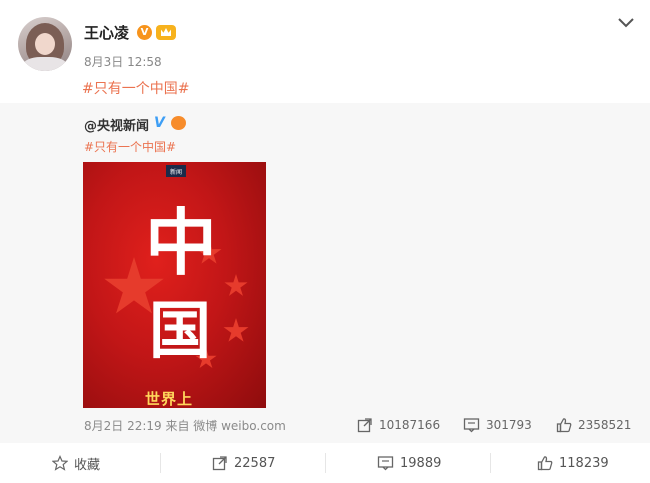 The height and width of the screenshot is (483, 650). Describe the element at coordinates (87, 465) in the screenshot. I see `favorite-label: 收藏` at that location.